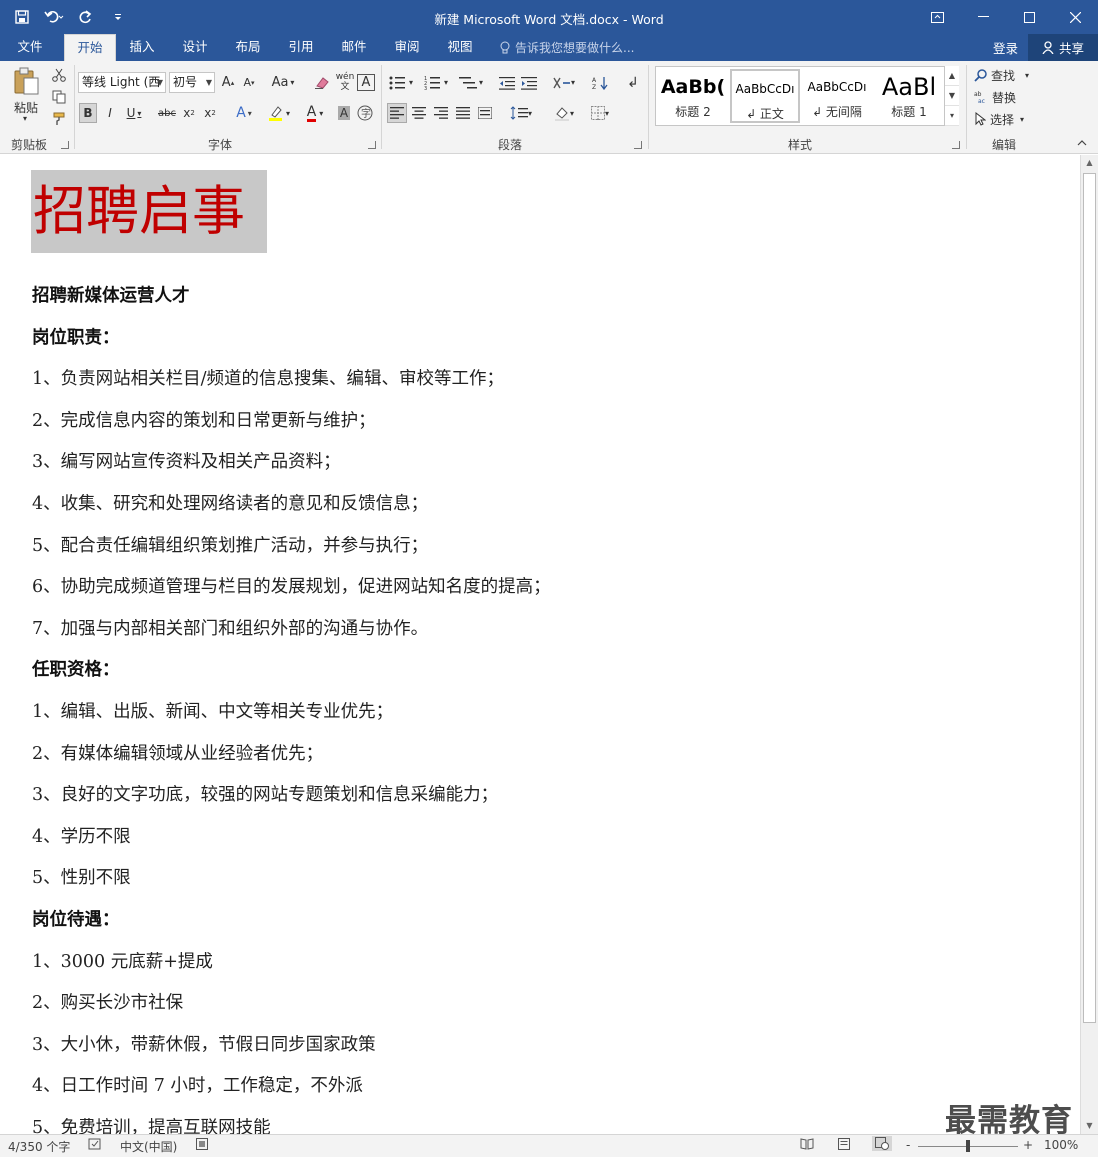 Image resolution: width=1098 pixels, height=1157 pixels. What do you see at coordinates (1075, 17) in the screenshot?
I see `close-icon` at bounding box center [1075, 17].